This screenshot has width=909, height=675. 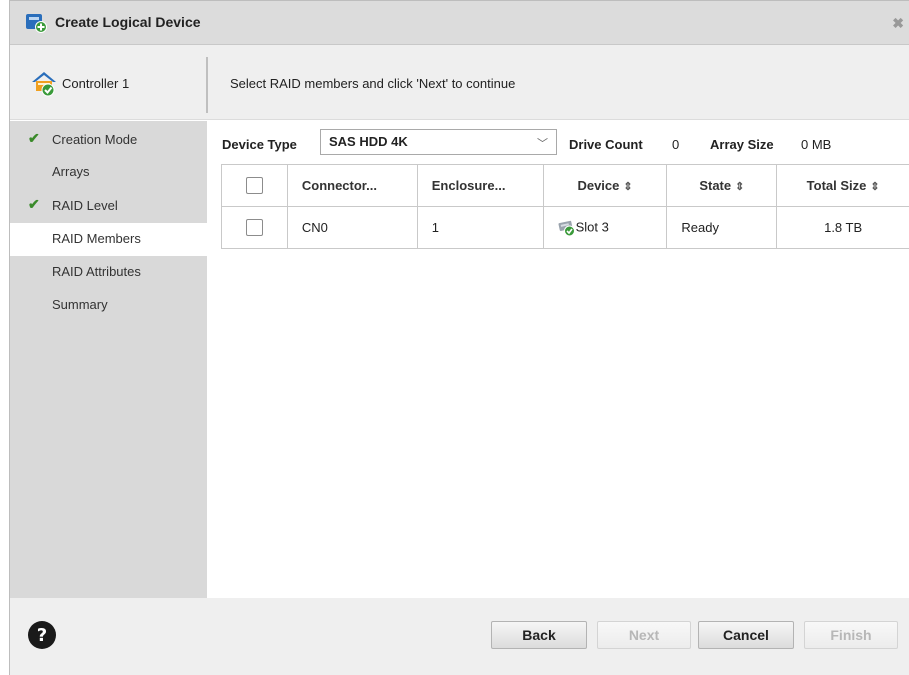 I want to click on controller-icon, so click(x=44, y=84).